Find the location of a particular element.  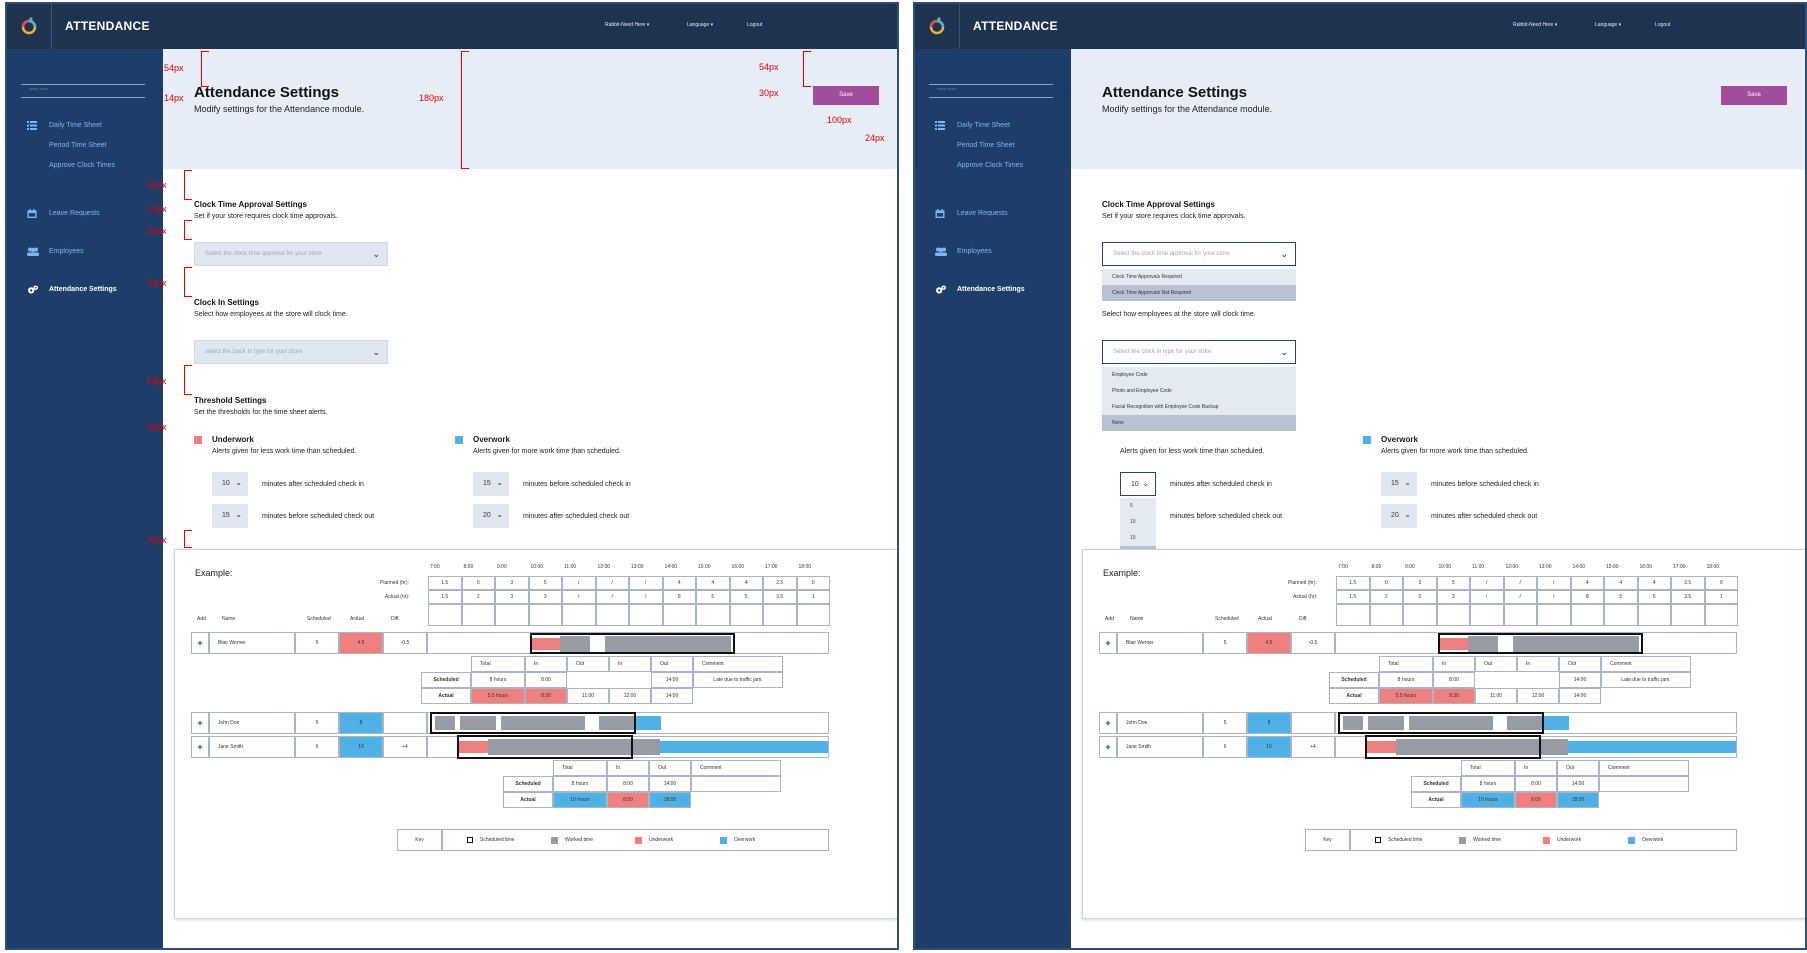

detail-header: In is located at coordinates (1538, 664).